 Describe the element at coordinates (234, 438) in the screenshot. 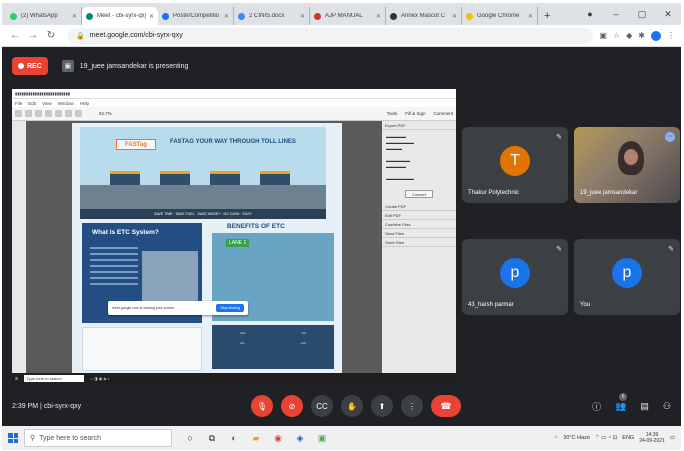

I see `edge-icon: ◐` at that location.